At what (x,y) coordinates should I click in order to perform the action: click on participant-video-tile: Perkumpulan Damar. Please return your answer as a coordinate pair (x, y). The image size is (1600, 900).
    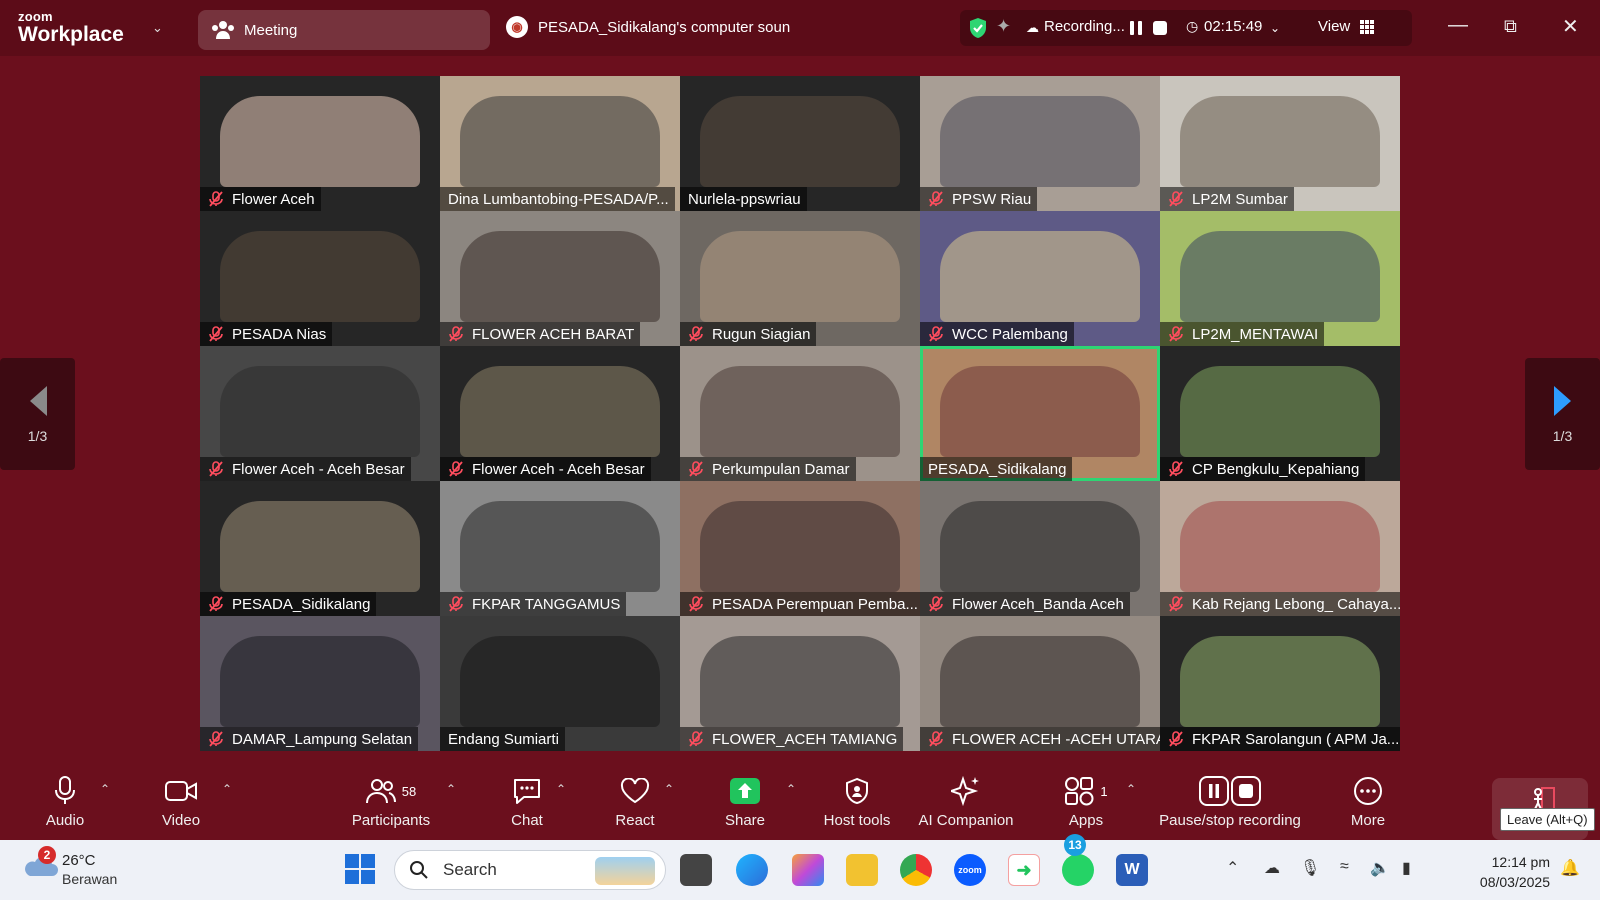
    Looking at the image, I should click on (800, 413).